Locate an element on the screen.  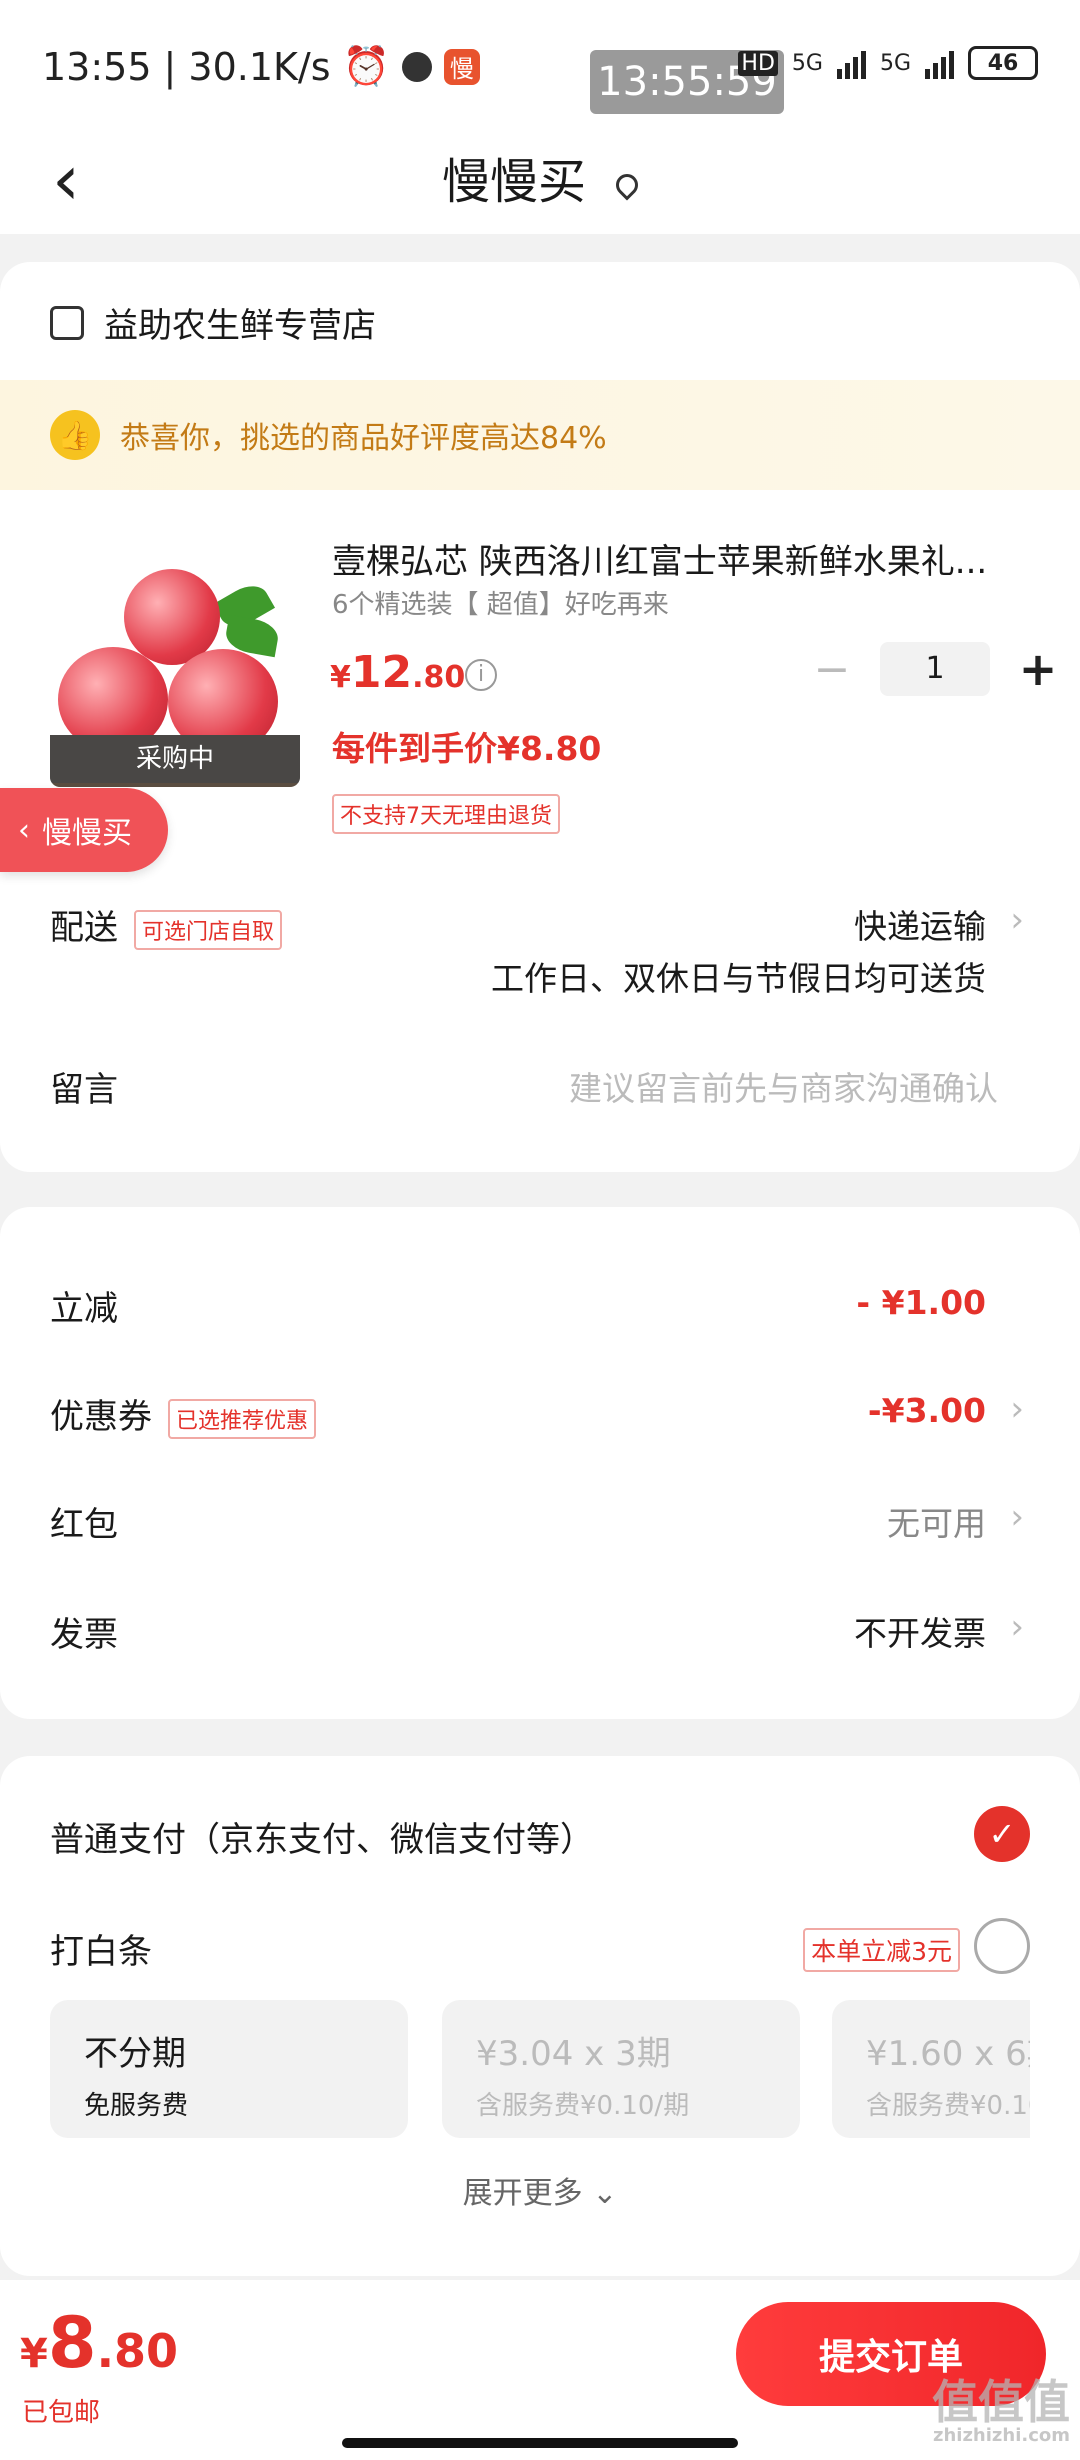
store-header: 益助农生鲜专营店 is located at coordinates (213, 322).